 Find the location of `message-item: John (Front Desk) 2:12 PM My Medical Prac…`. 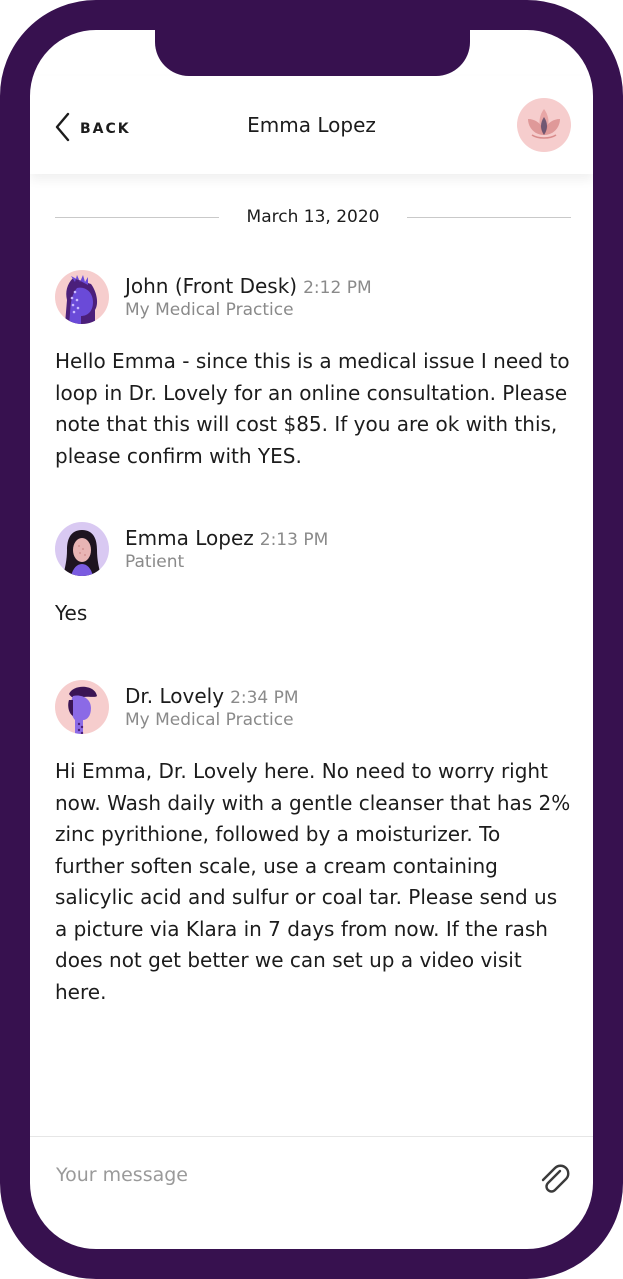

message-item: John (Front Desk) 2:12 PM My Medical Prac… is located at coordinates (315, 371).